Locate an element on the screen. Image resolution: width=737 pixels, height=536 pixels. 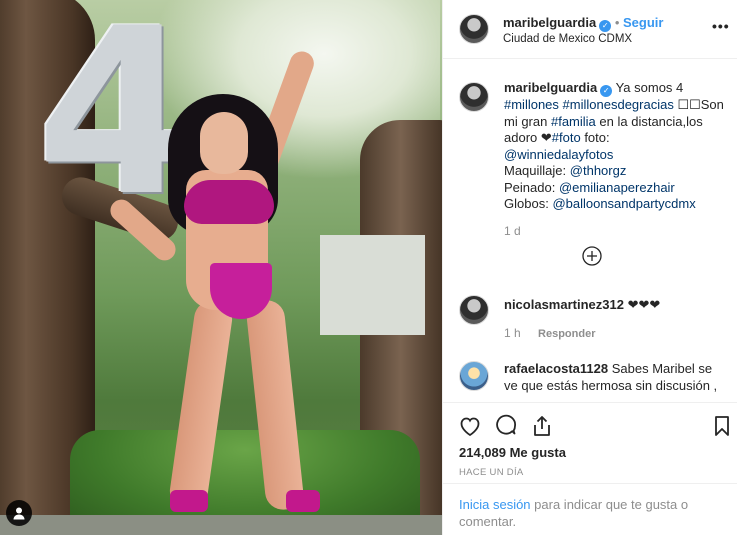
reply-button: Responder is located at coordinates (566, 334).